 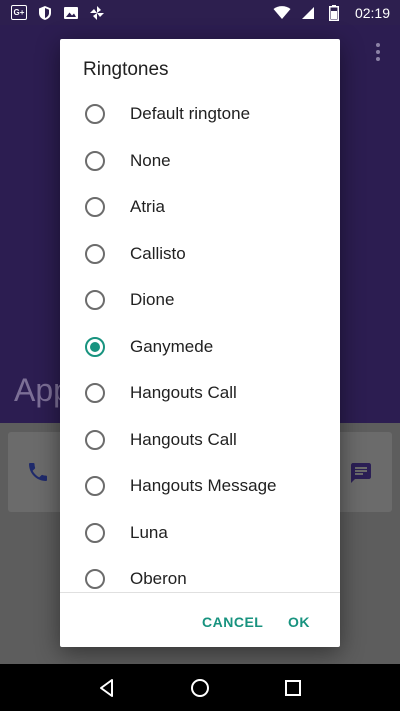 What do you see at coordinates (38, 472) in the screenshot?
I see `phone-icon` at bounding box center [38, 472].